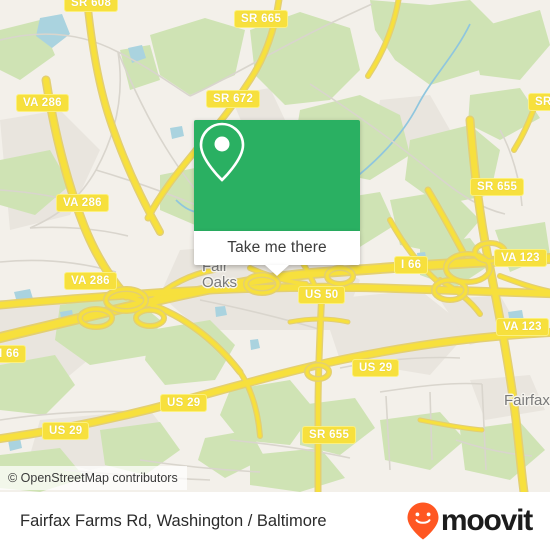  I want to click on moovit-logo: moovit, so click(469, 521).